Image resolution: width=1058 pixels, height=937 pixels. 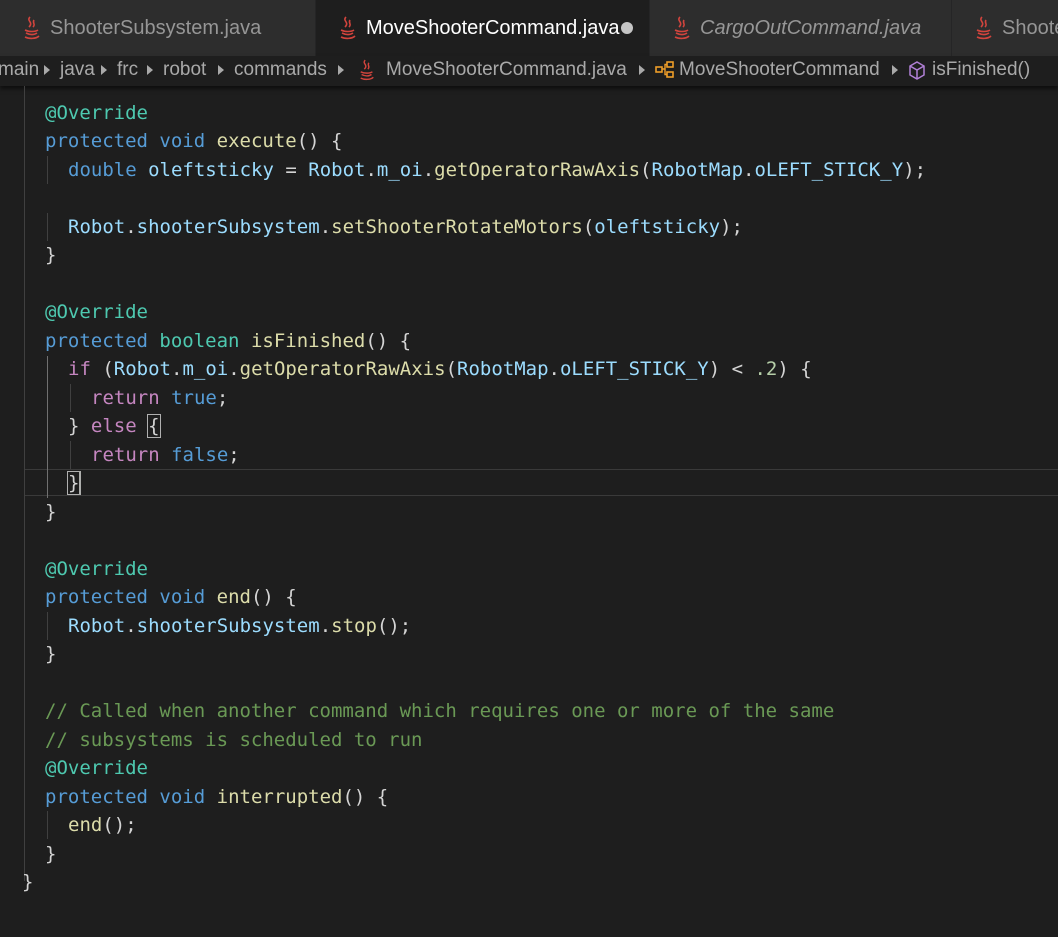 What do you see at coordinates (50, 854) in the screenshot?
I see `code-line-27: }` at bounding box center [50, 854].